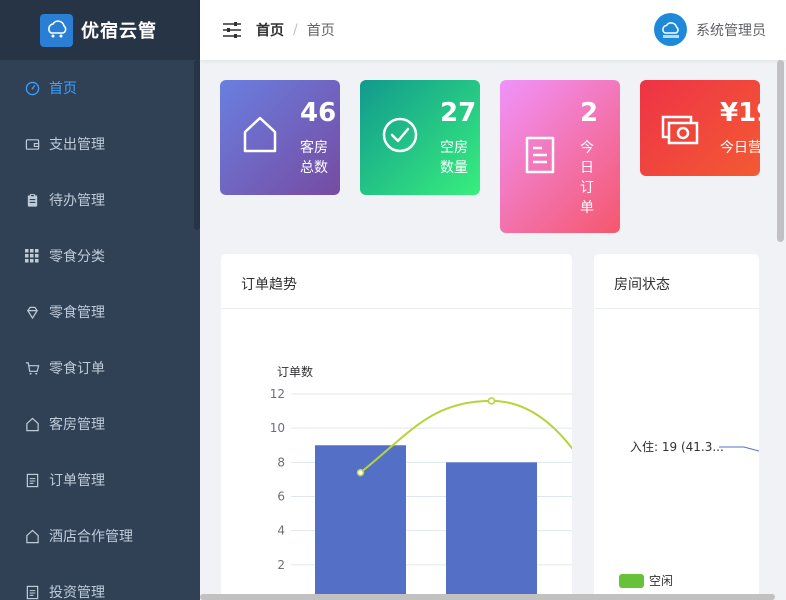 This screenshot has height=600, width=786. What do you see at coordinates (77, 592) in the screenshot?
I see `sidebar-item-label: 投资管理` at bounding box center [77, 592].